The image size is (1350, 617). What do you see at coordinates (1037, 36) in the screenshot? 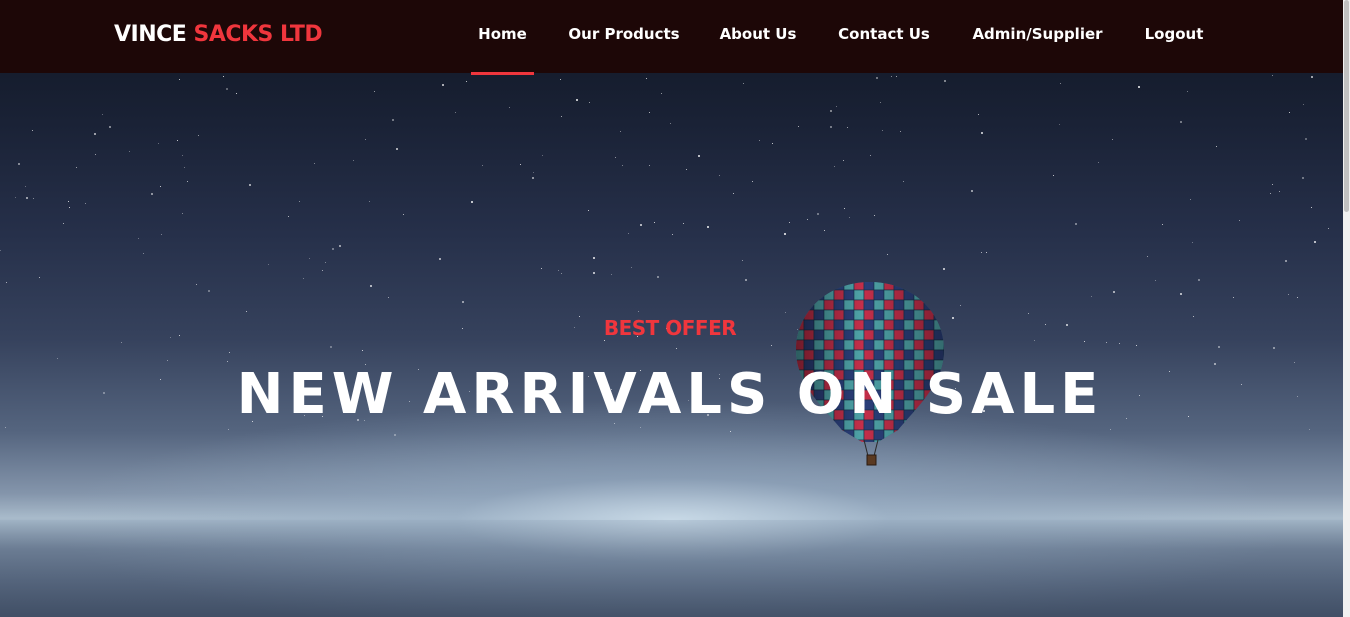
I see `nav-admin-supplier: Admin/Supplier` at bounding box center [1037, 36].